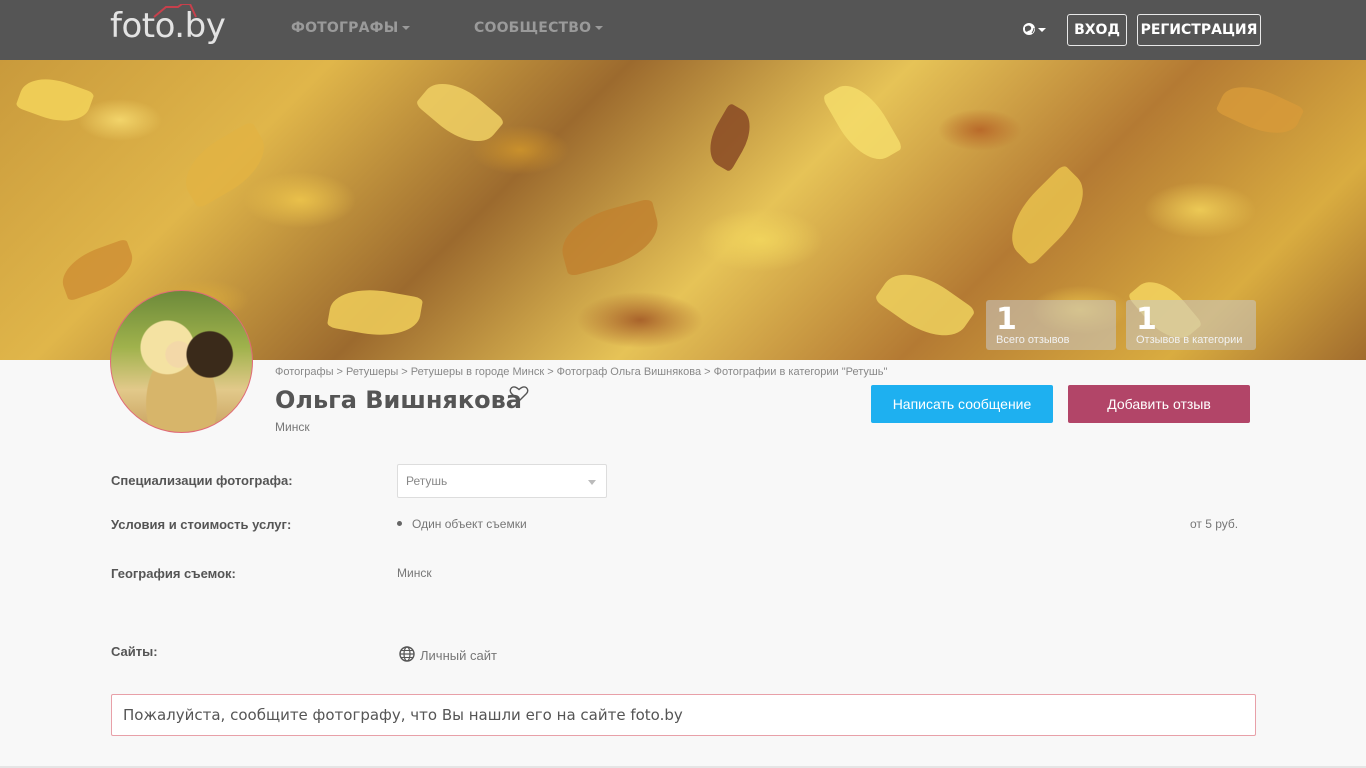 This screenshot has width=1366, height=768. What do you see at coordinates (202, 480) in the screenshot?
I see `specialization-label: Специализации фотографа:` at bounding box center [202, 480].